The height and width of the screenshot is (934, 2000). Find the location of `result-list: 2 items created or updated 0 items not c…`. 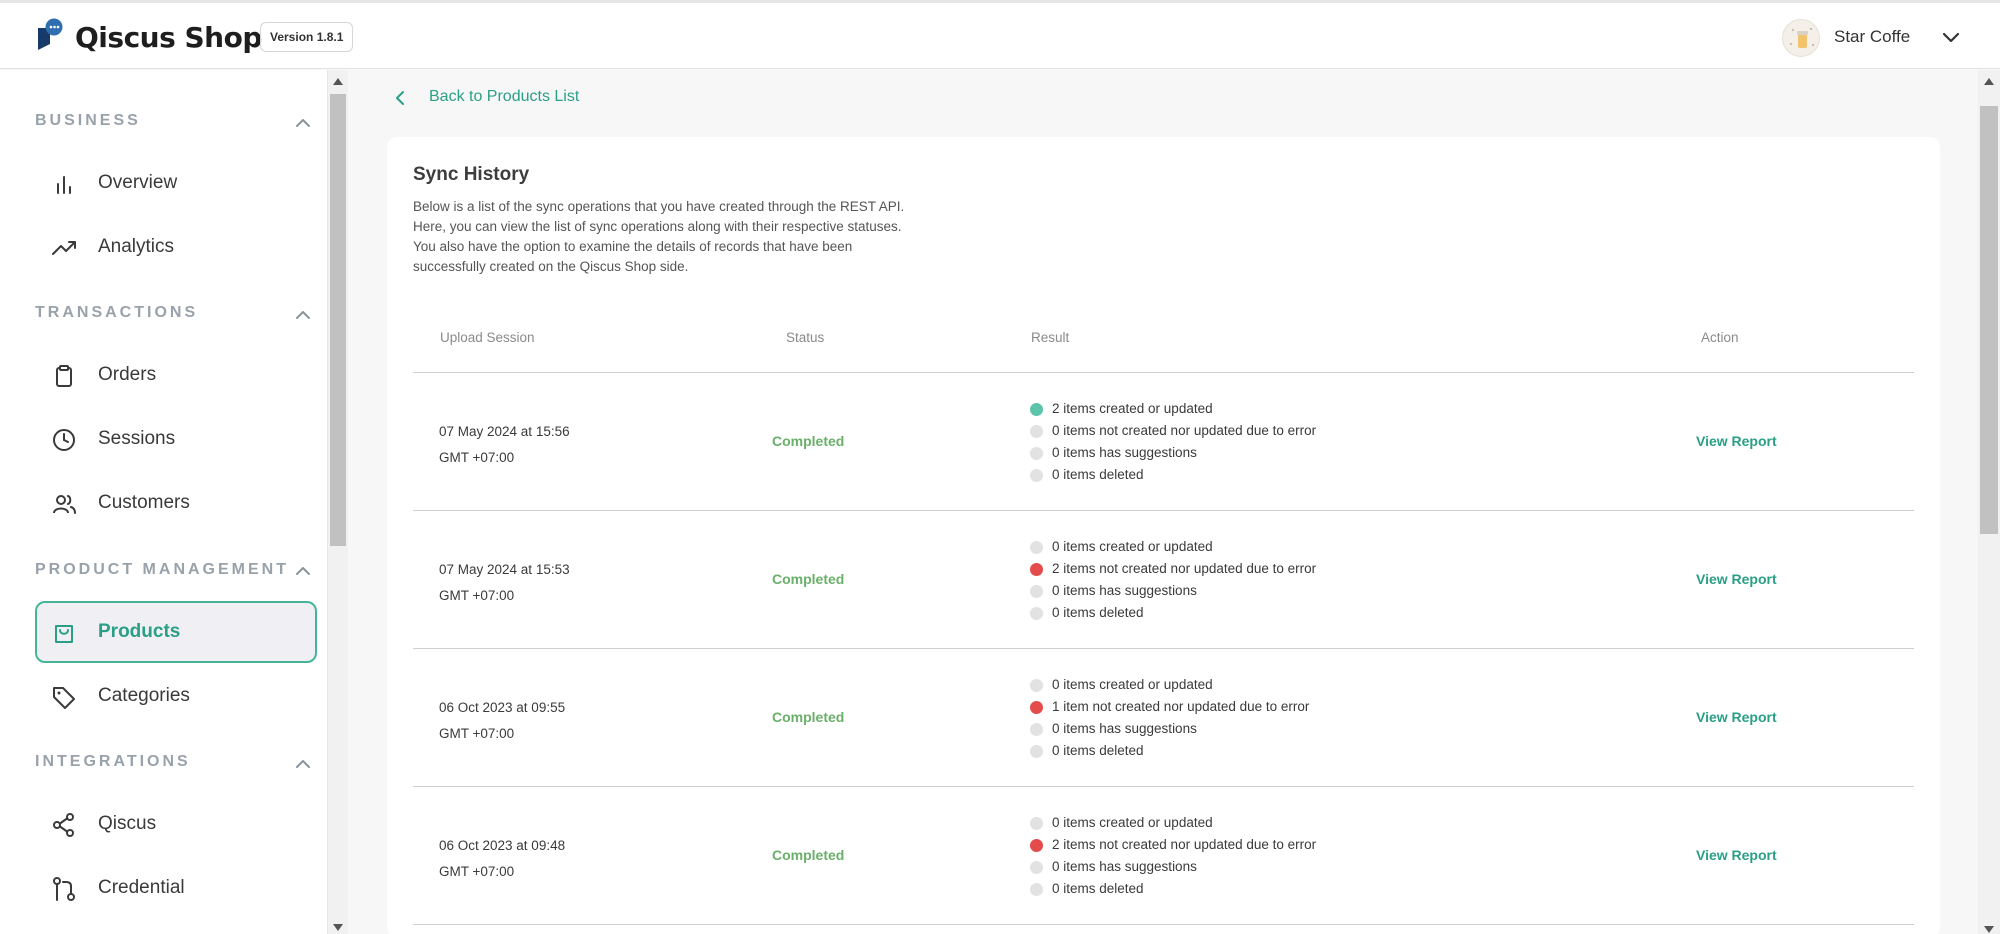

result-list: 2 items created or updated 0 items not c… is located at coordinates (1173, 442).